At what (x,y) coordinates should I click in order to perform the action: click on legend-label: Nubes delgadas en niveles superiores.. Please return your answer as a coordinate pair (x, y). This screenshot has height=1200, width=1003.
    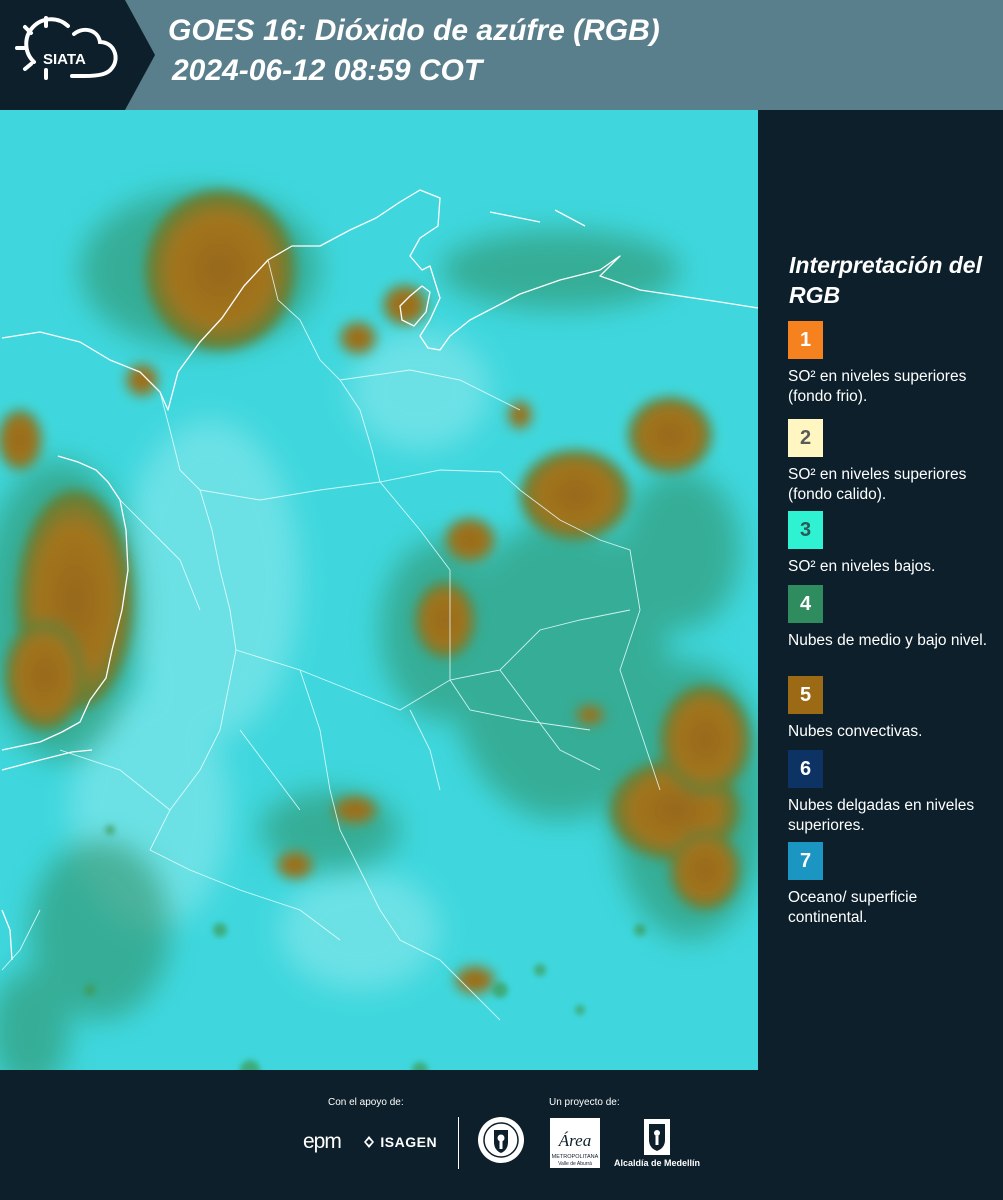
    Looking at the image, I should click on (881, 815).